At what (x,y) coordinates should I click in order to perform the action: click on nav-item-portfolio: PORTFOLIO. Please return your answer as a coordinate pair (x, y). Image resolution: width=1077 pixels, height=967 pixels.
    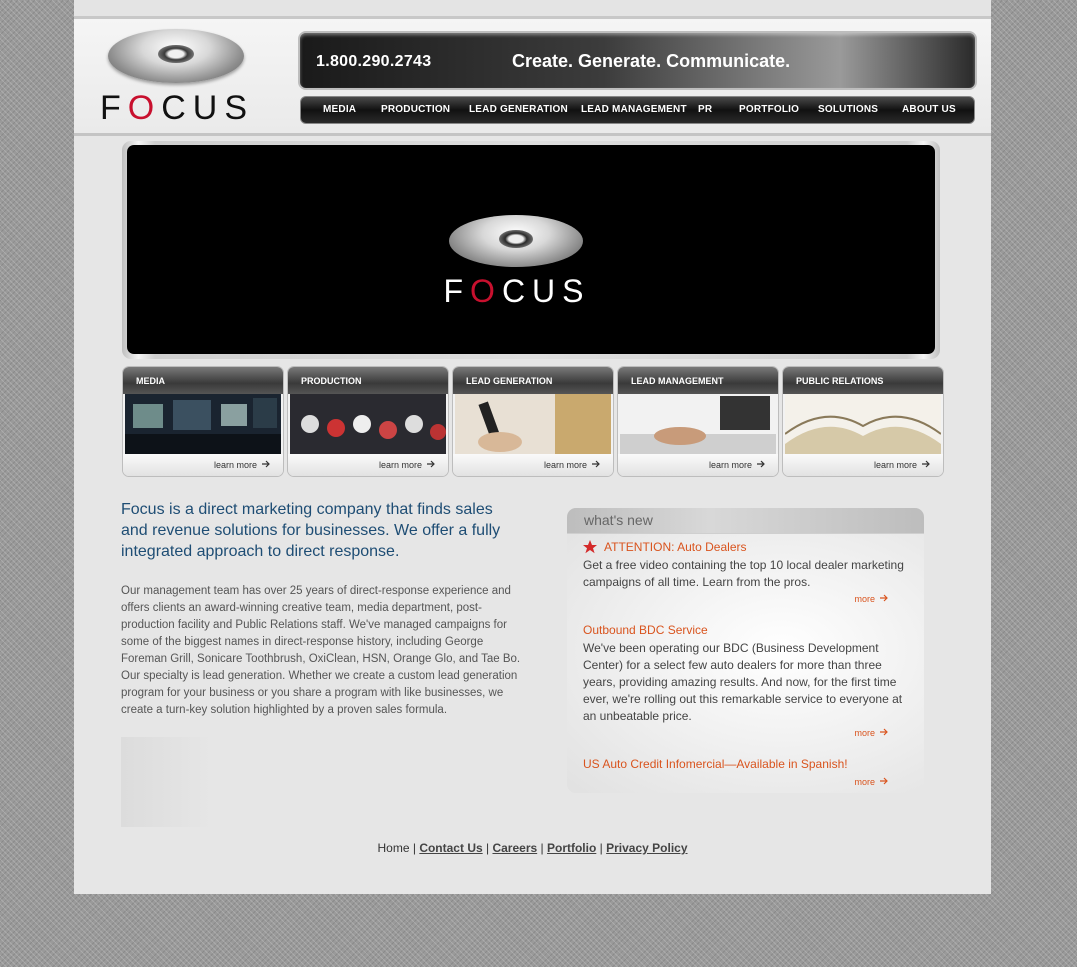
    Looking at the image, I should click on (769, 109).